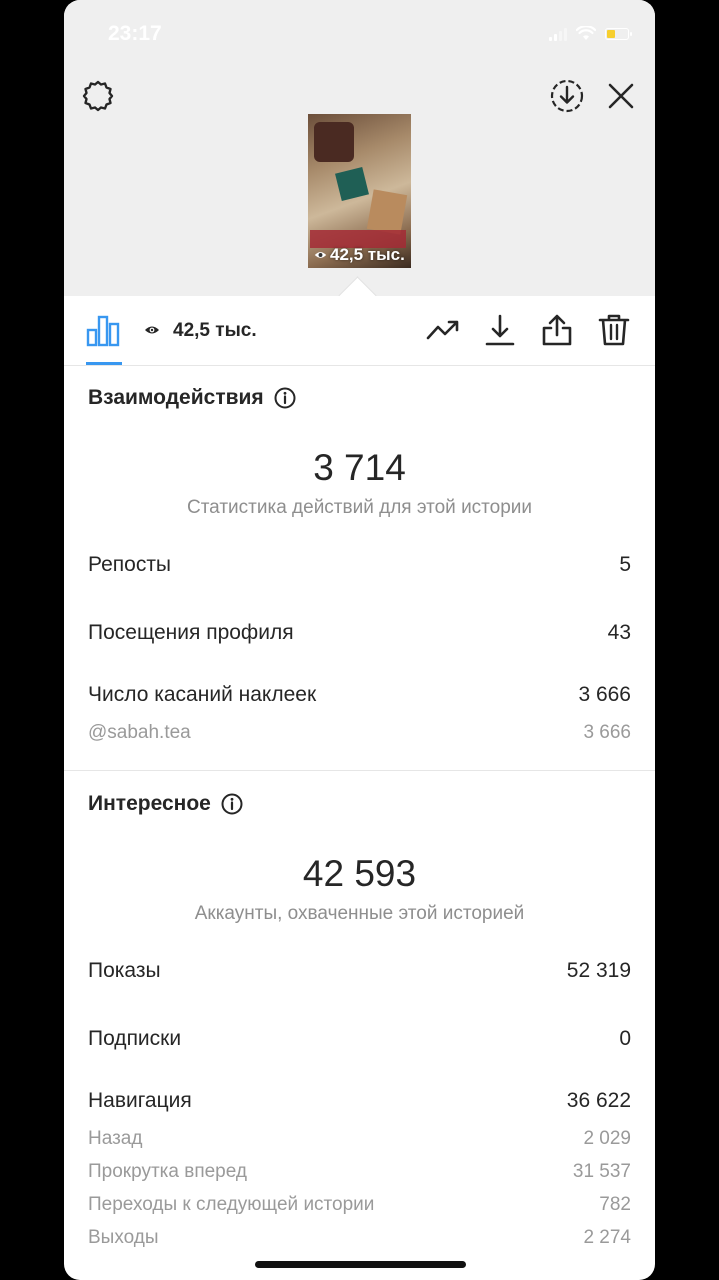 This screenshot has width=719, height=1280. What do you see at coordinates (359, 467) in the screenshot?
I see `interactions-total: 3 714` at bounding box center [359, 467].